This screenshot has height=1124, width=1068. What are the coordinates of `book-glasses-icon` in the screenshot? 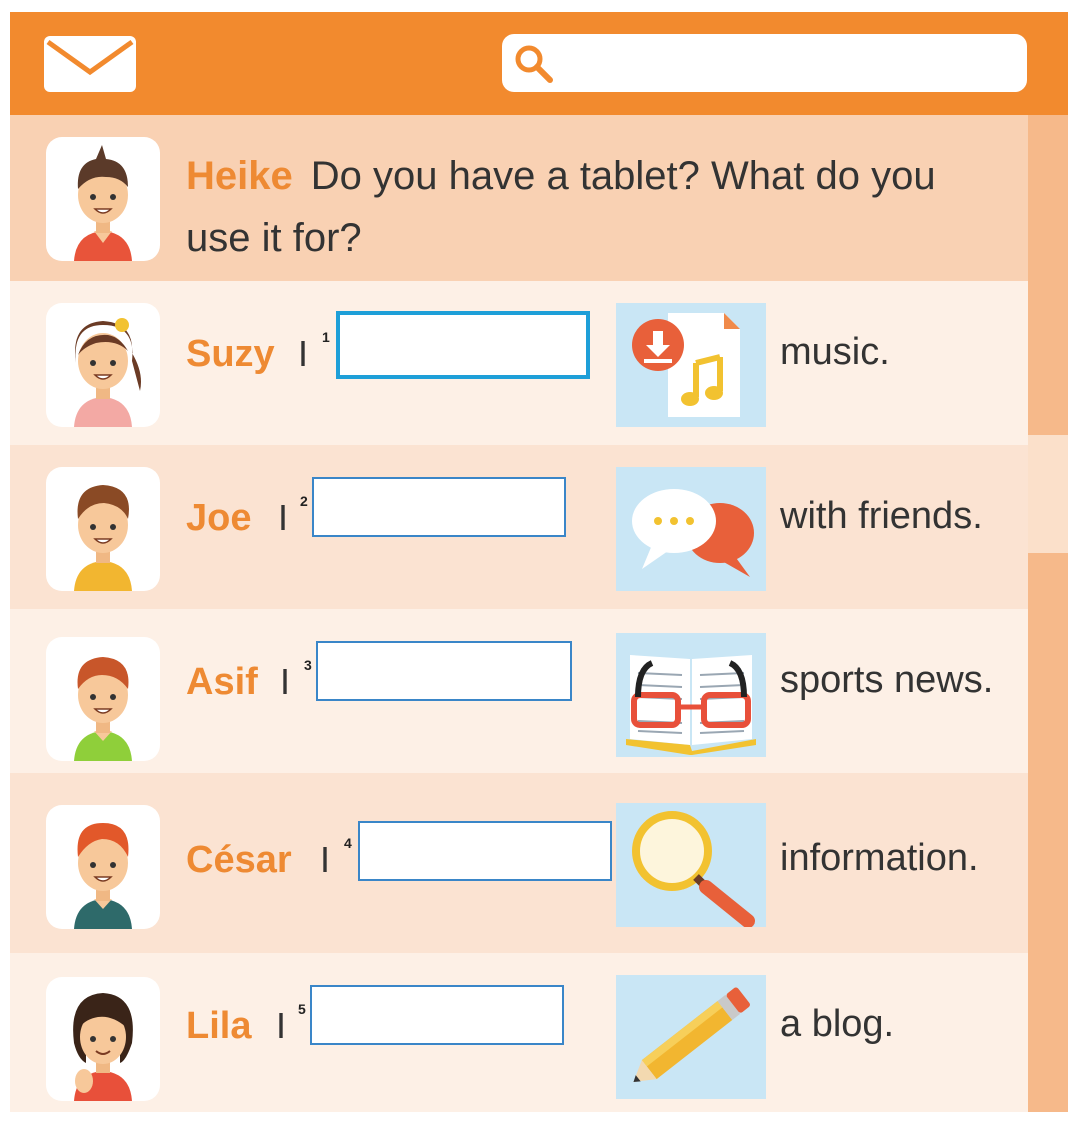 It's located at (691, 705).